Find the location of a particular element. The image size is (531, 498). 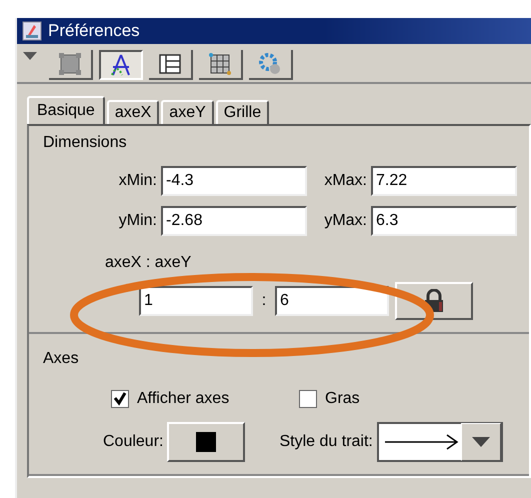

field-label: yMax: is located at coordinates (345, 221).